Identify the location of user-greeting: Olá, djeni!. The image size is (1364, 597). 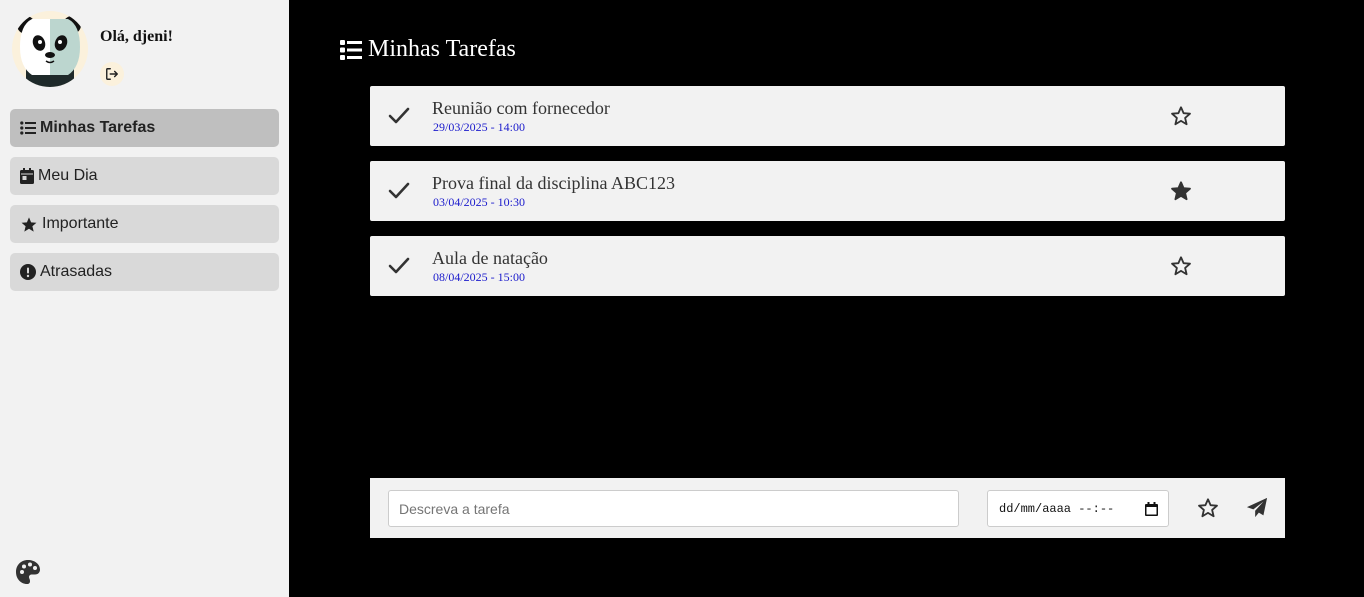
(136, 36).